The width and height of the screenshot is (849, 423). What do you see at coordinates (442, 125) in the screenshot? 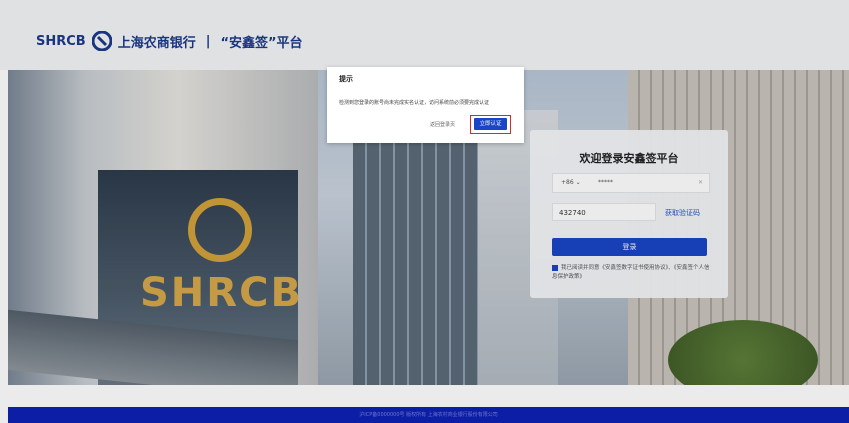
I see `back-to-login-button: 返回登录页` at bounding box center [442, 125].